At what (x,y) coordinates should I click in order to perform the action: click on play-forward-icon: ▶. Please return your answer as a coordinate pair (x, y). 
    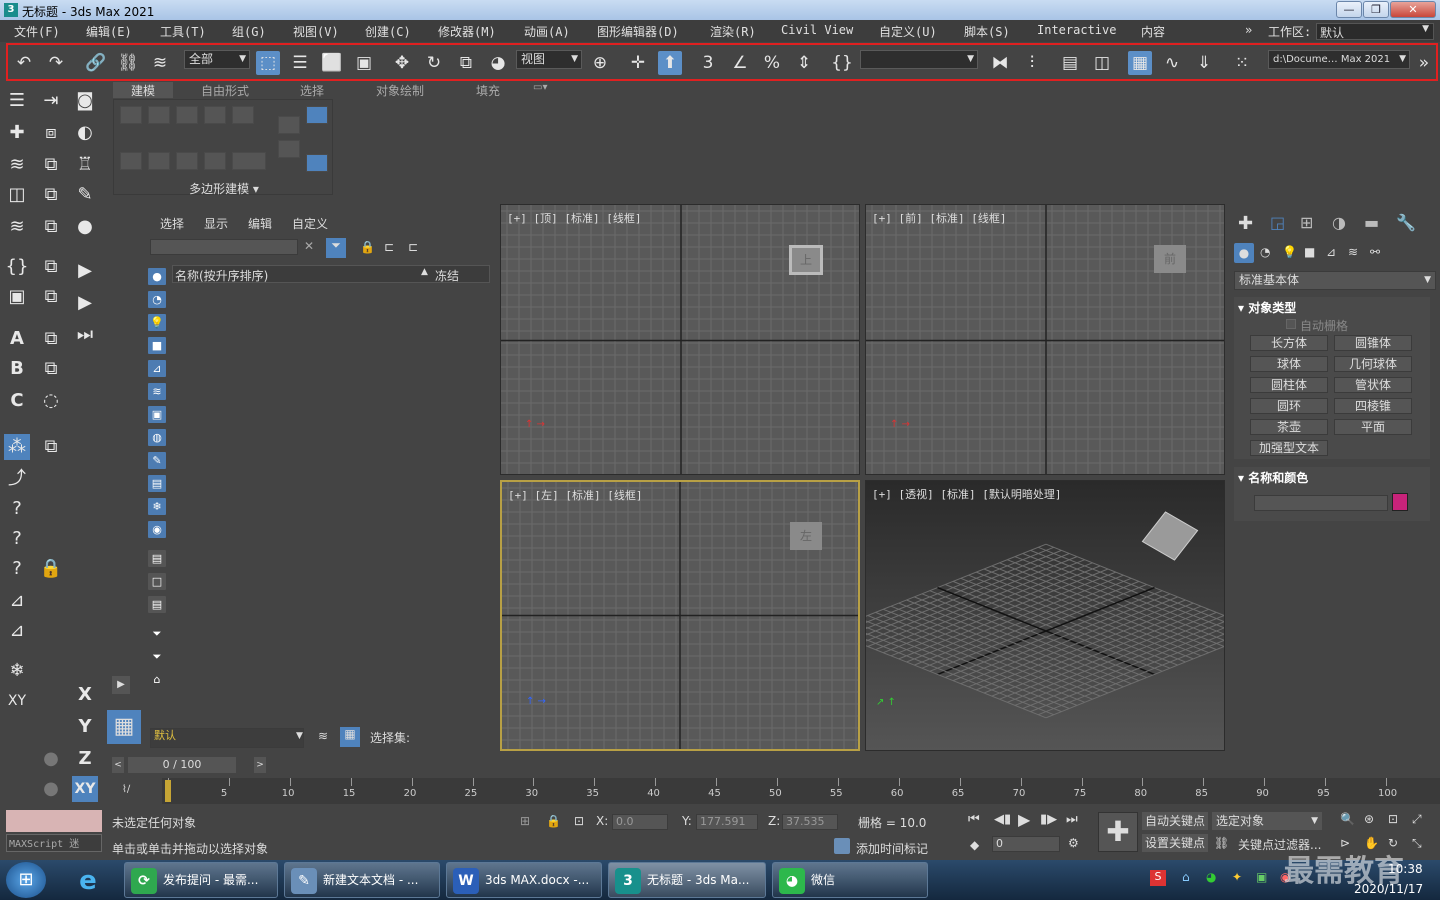
    Looking at the image, I should click on (85, 271).